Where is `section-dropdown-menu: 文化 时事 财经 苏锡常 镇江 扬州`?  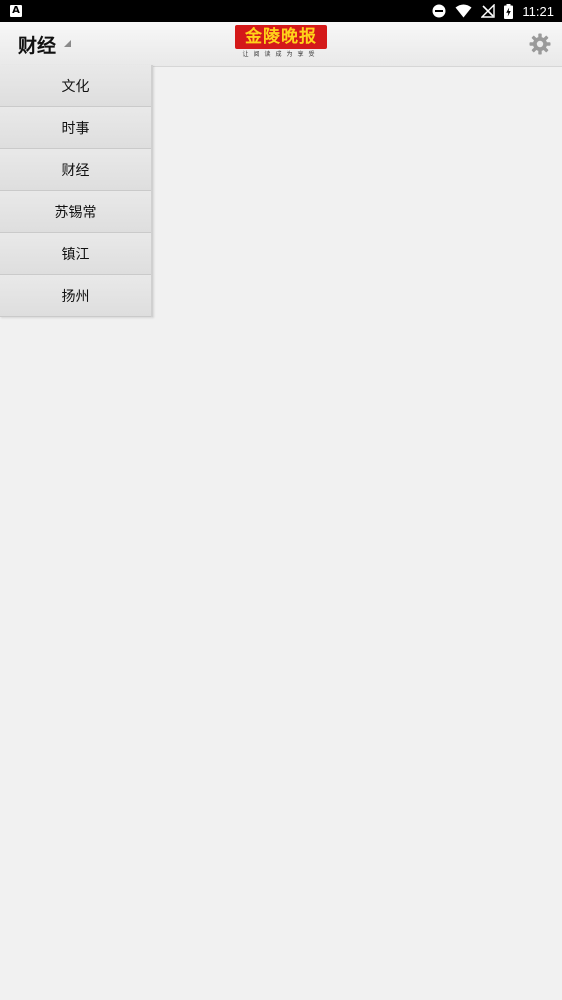 section-dropdown-menu: 文化 时事 财经 苏锡常 镇江 扬州 is located at coordinates (76, 191).